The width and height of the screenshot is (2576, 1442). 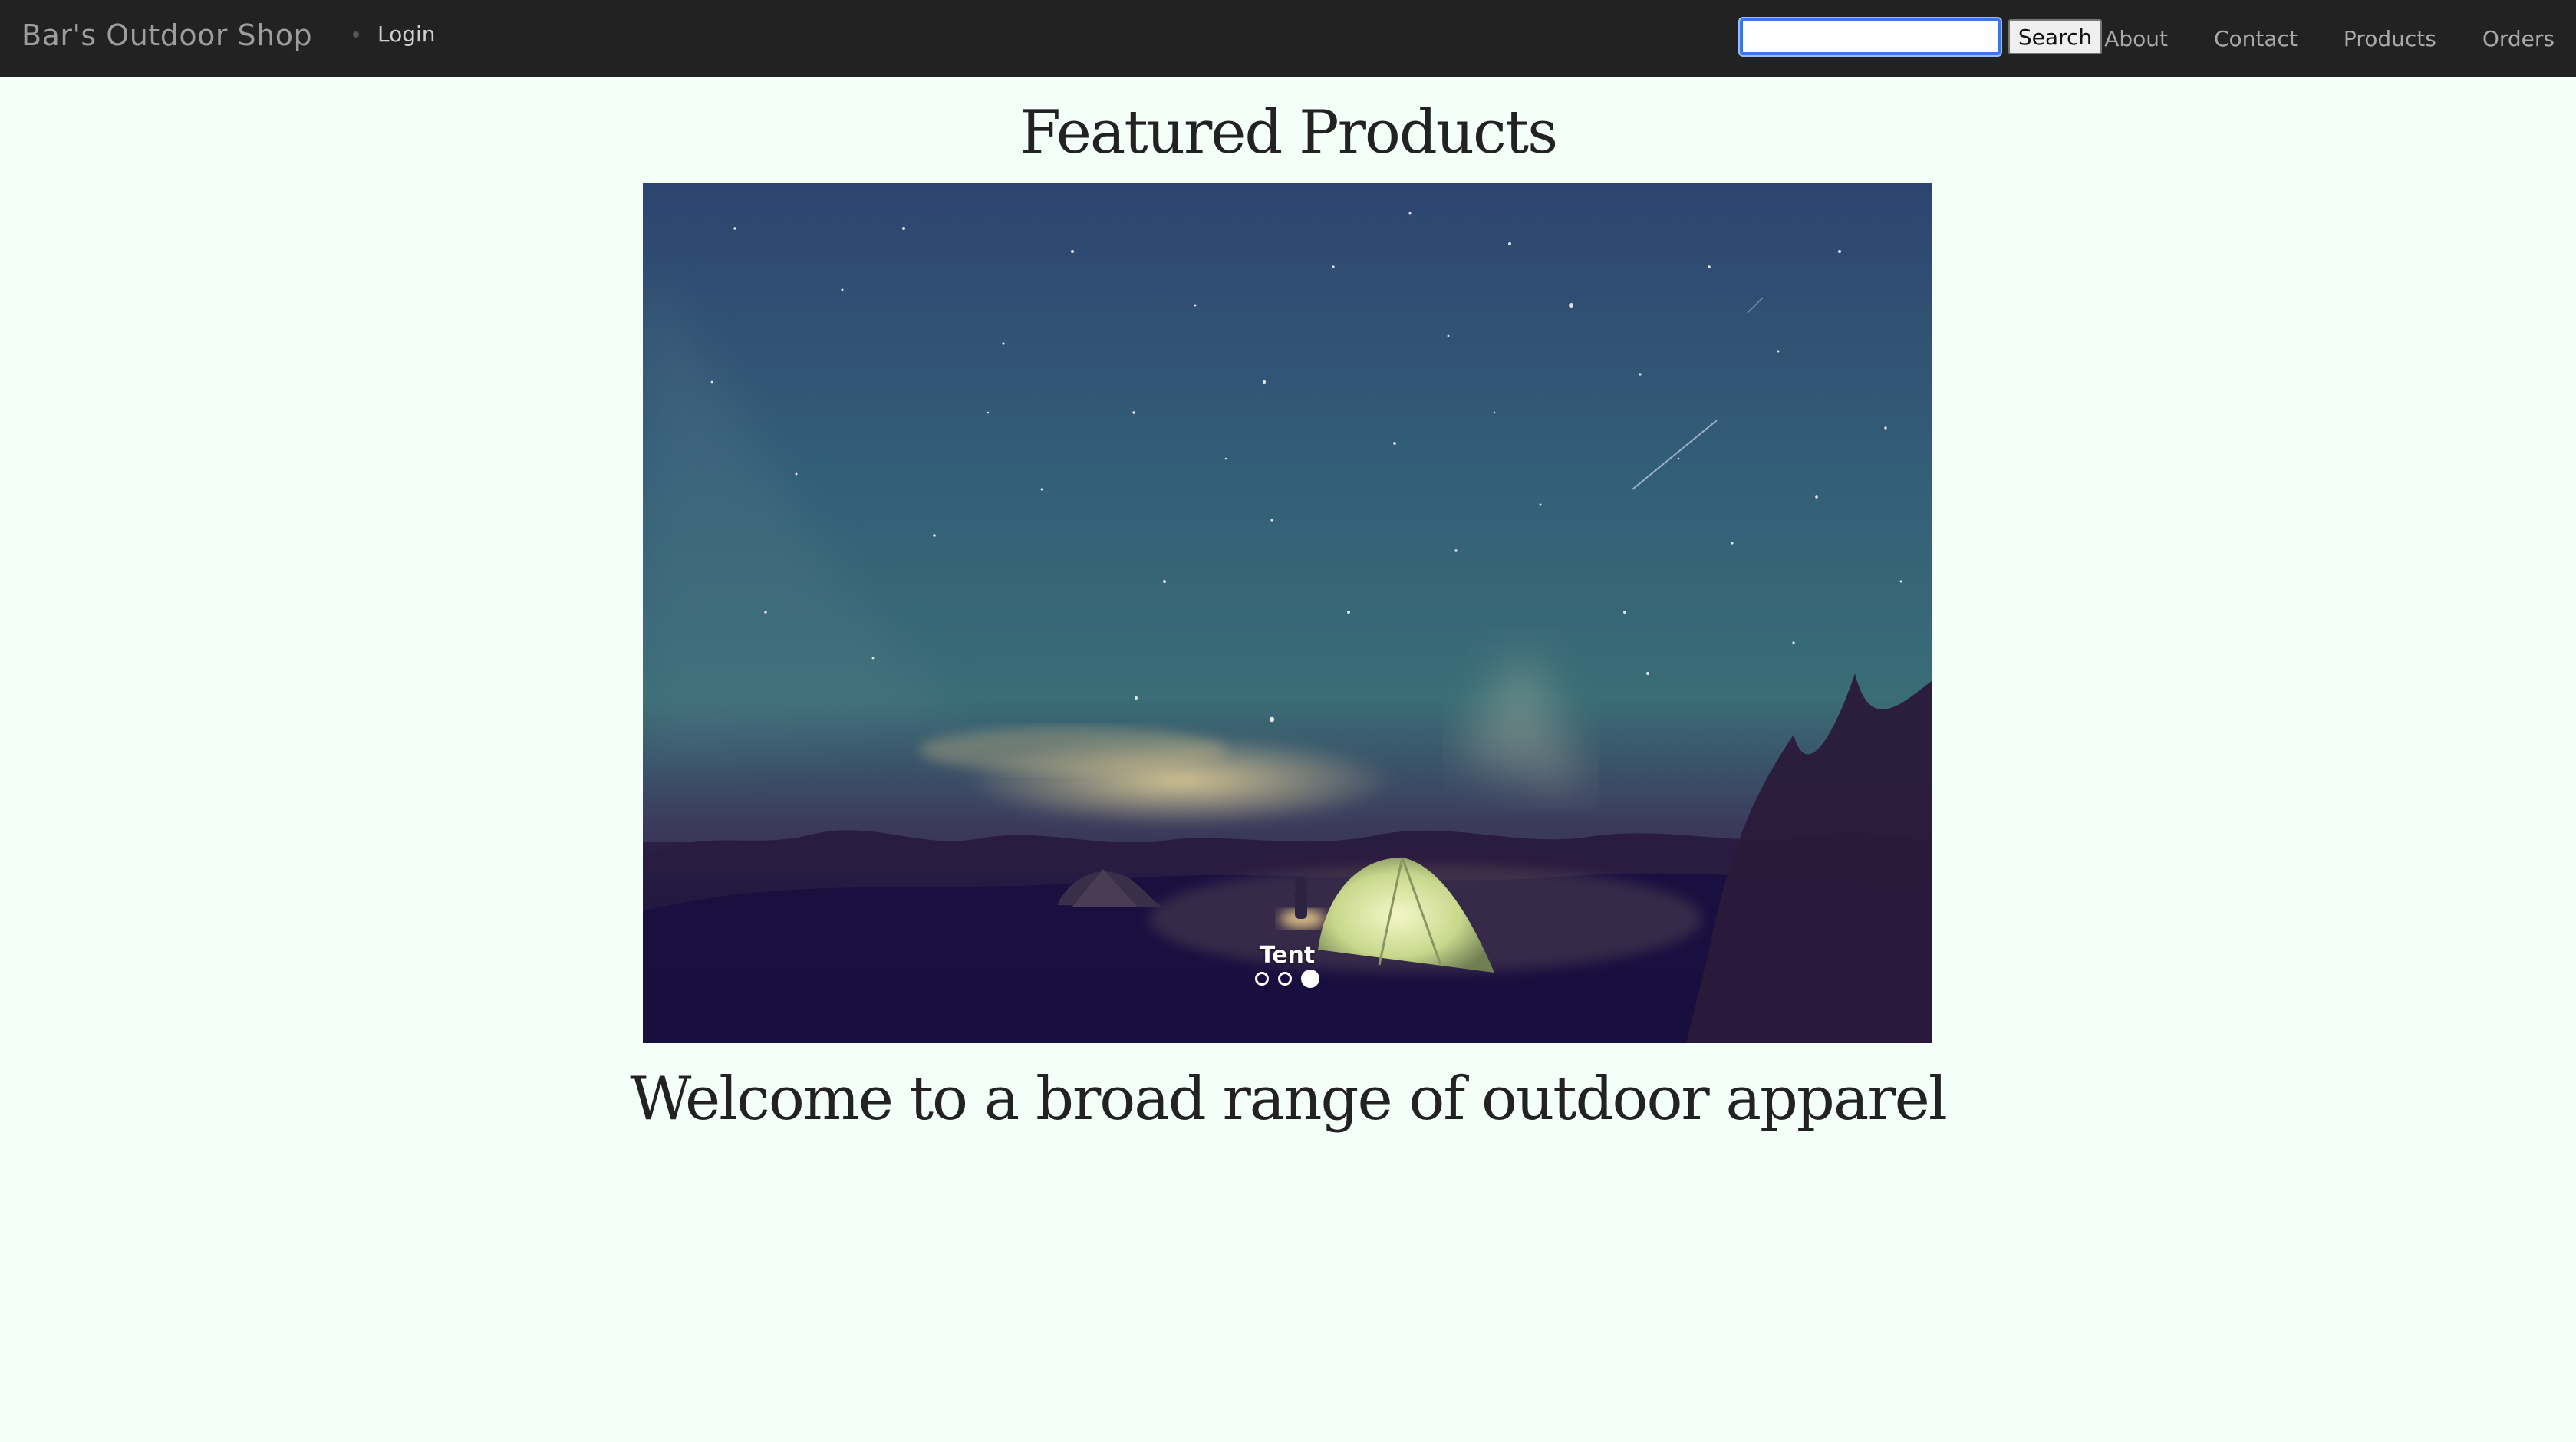 What do you see at coordinates (2256, 39) in the screenshot?
I see `nav-contact-link: Contact` at bounding box center [2256, 39].